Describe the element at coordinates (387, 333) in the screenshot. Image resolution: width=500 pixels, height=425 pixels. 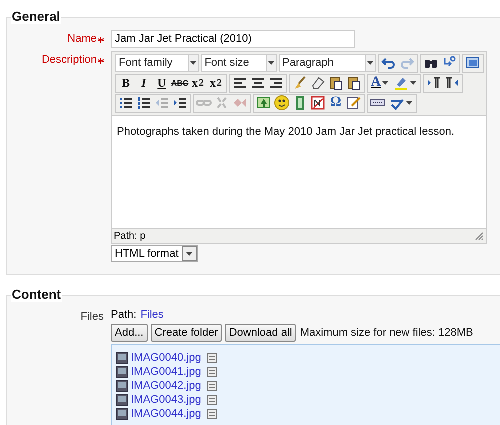
I see `max-size-note: Maximum size for new files: 128MB` at that location.